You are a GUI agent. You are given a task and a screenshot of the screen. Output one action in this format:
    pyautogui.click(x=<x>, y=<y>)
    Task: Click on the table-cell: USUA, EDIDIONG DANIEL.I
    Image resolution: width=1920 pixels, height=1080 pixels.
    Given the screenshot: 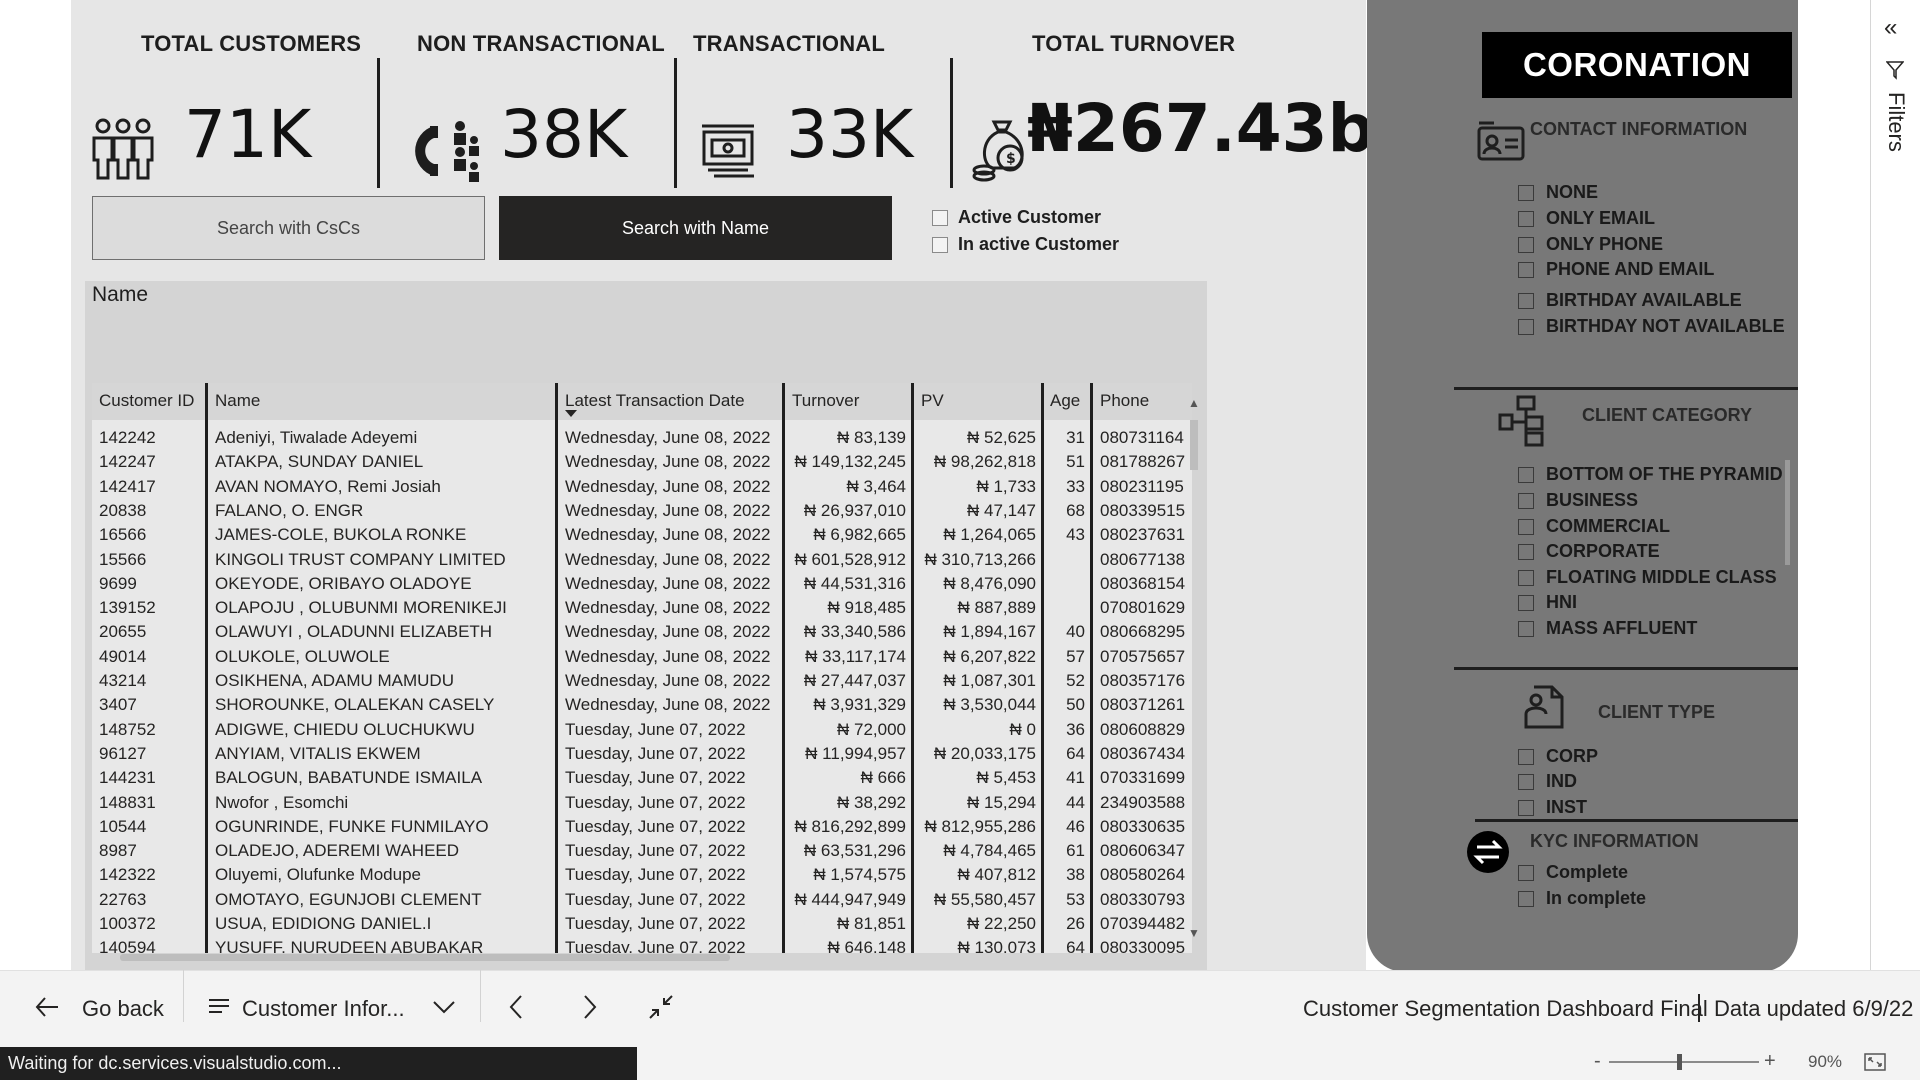 What is the action you would take?
    pyautogui.click(x=323, y=923)
    